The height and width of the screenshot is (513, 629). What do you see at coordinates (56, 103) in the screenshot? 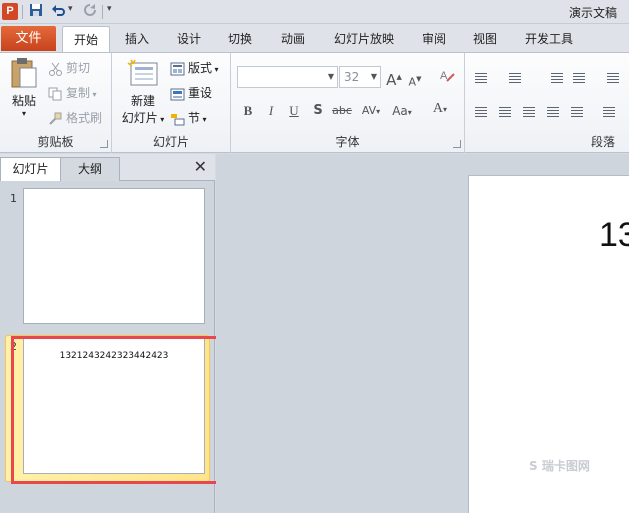
I see `clipboard-group: 粘贴 ▾ 剪切 复制 ▾ 格式刷 剪贴板` at bounding box center [56, 103].